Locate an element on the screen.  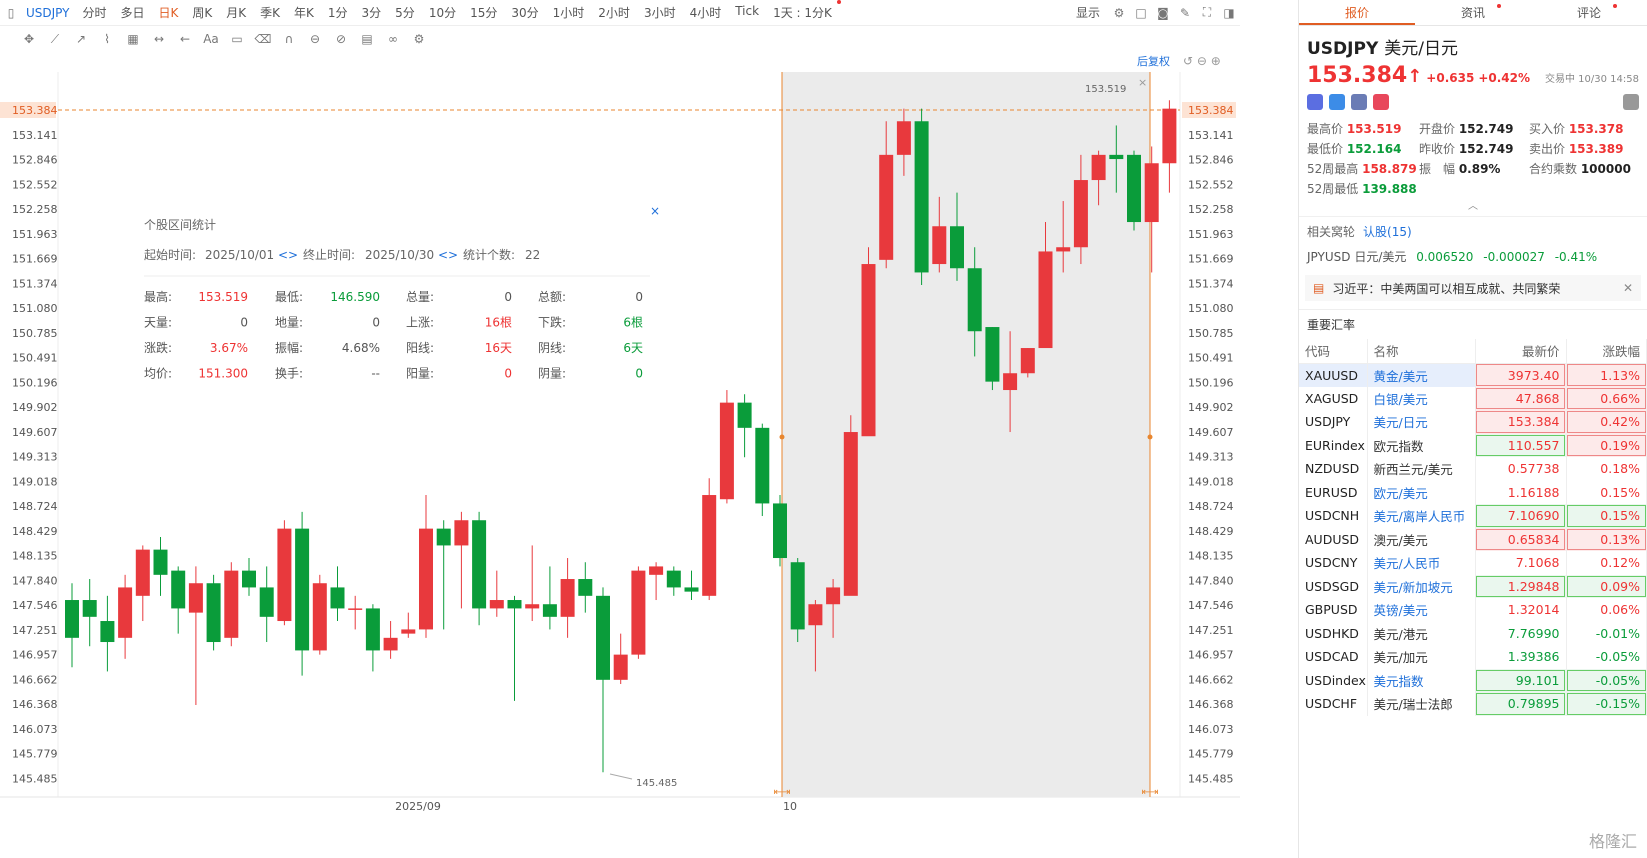
col-price: 最新价 is located at coordinates (1521, 351).